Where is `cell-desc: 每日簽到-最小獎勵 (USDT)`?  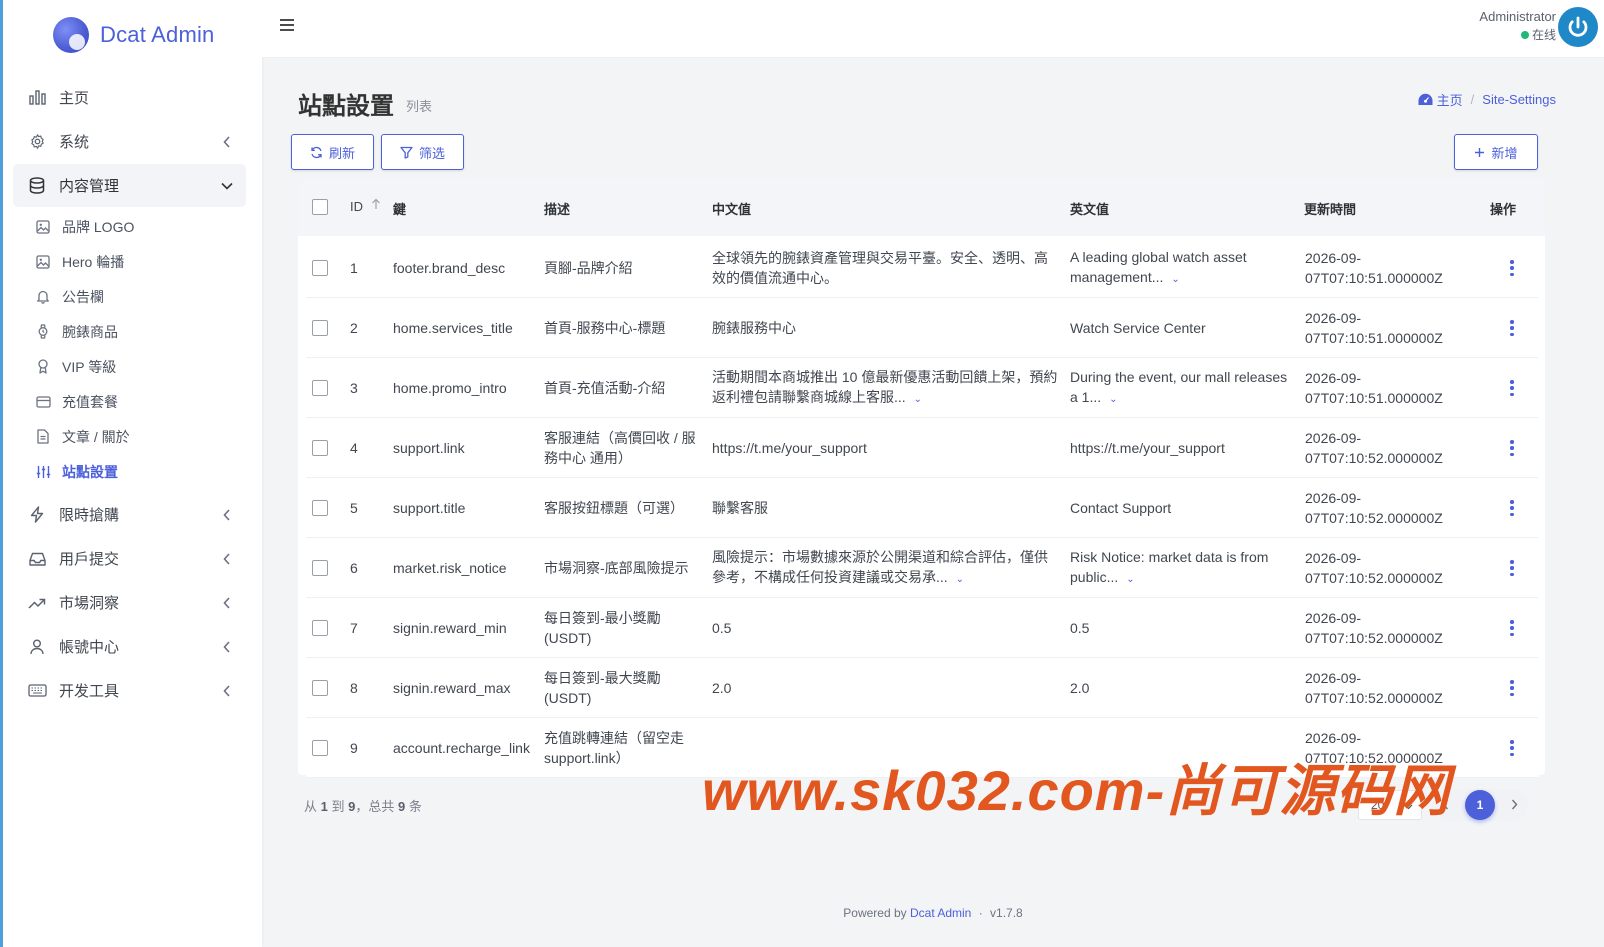
cell-desc: 每日簽到-最小獎勵 (USDT) is located at coordinates (622, 628).